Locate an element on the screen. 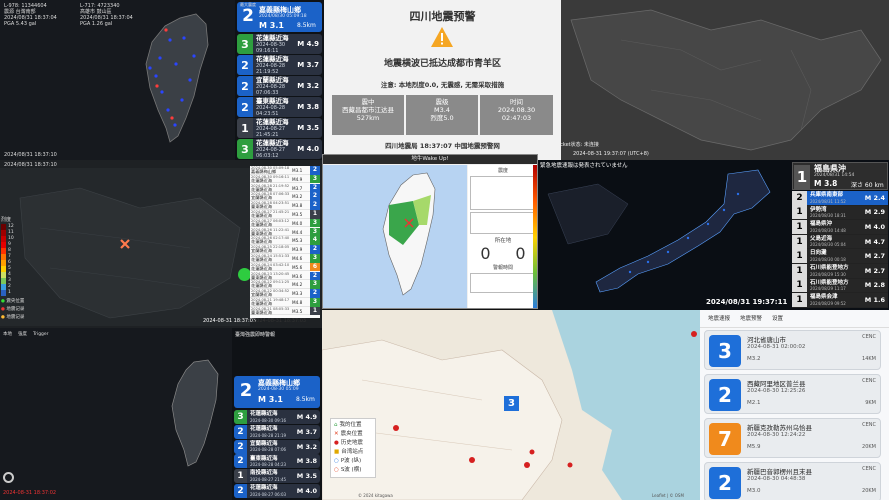 The height and width of the screenshot is (500, 889). japan-map is located at coordinates (659, 231).